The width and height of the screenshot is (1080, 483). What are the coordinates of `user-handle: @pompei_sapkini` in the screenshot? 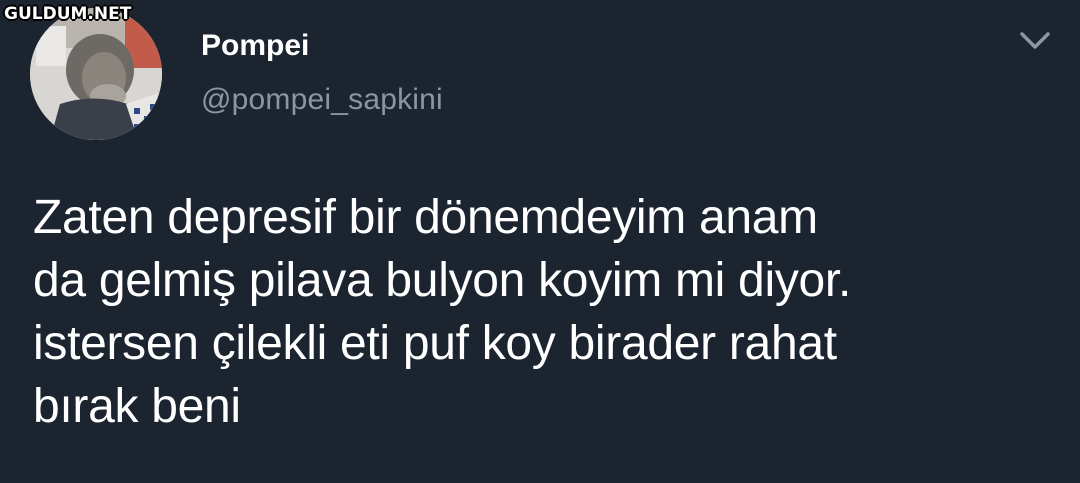 It's located at (322, 100).